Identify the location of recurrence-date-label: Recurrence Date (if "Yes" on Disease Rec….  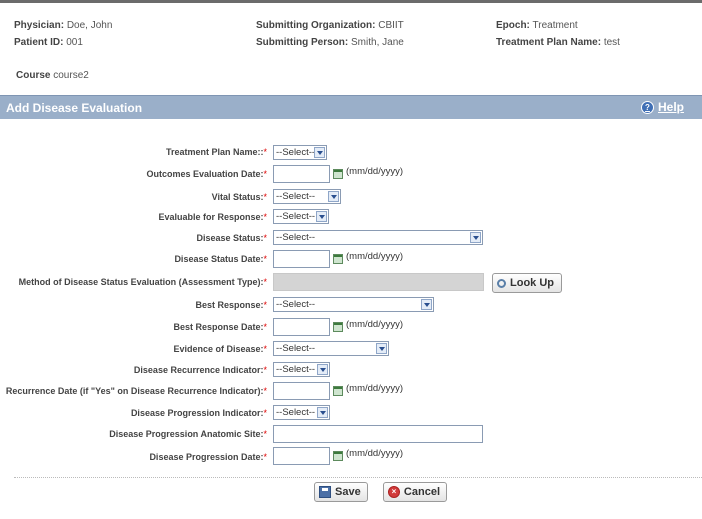
(136, 391).